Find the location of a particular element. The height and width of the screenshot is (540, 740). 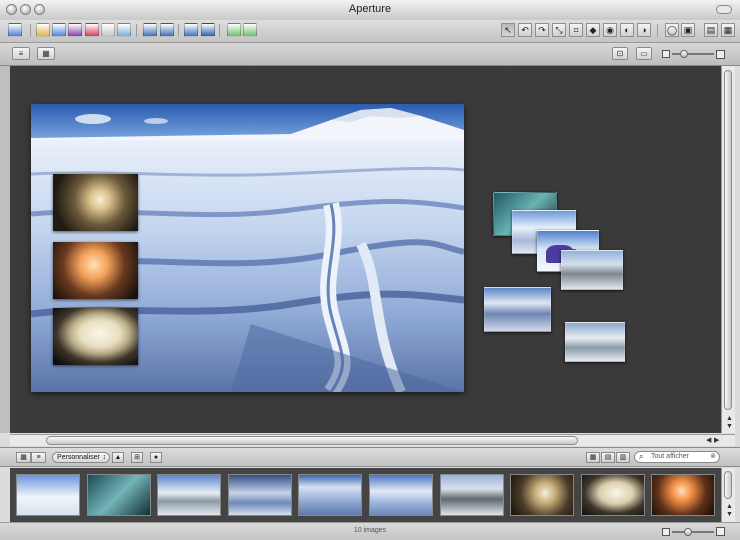

compare-icon is located at coordinates (191, 30).